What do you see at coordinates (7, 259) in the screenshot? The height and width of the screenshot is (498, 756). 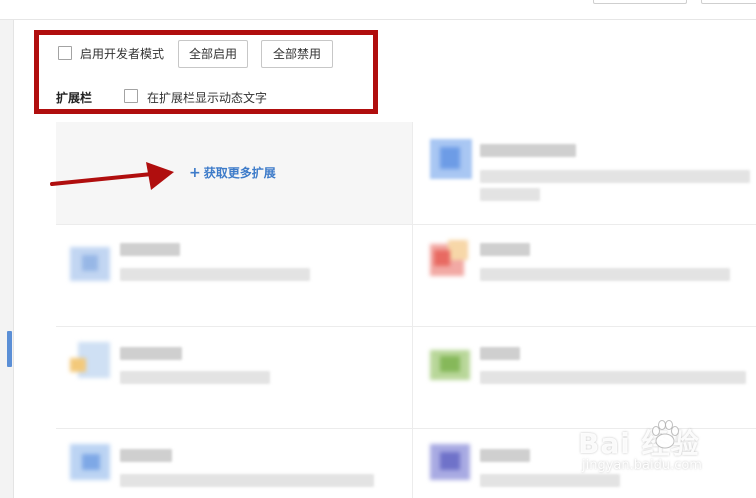 I see `left-navigation-rail` at bounding box center [7, 259].